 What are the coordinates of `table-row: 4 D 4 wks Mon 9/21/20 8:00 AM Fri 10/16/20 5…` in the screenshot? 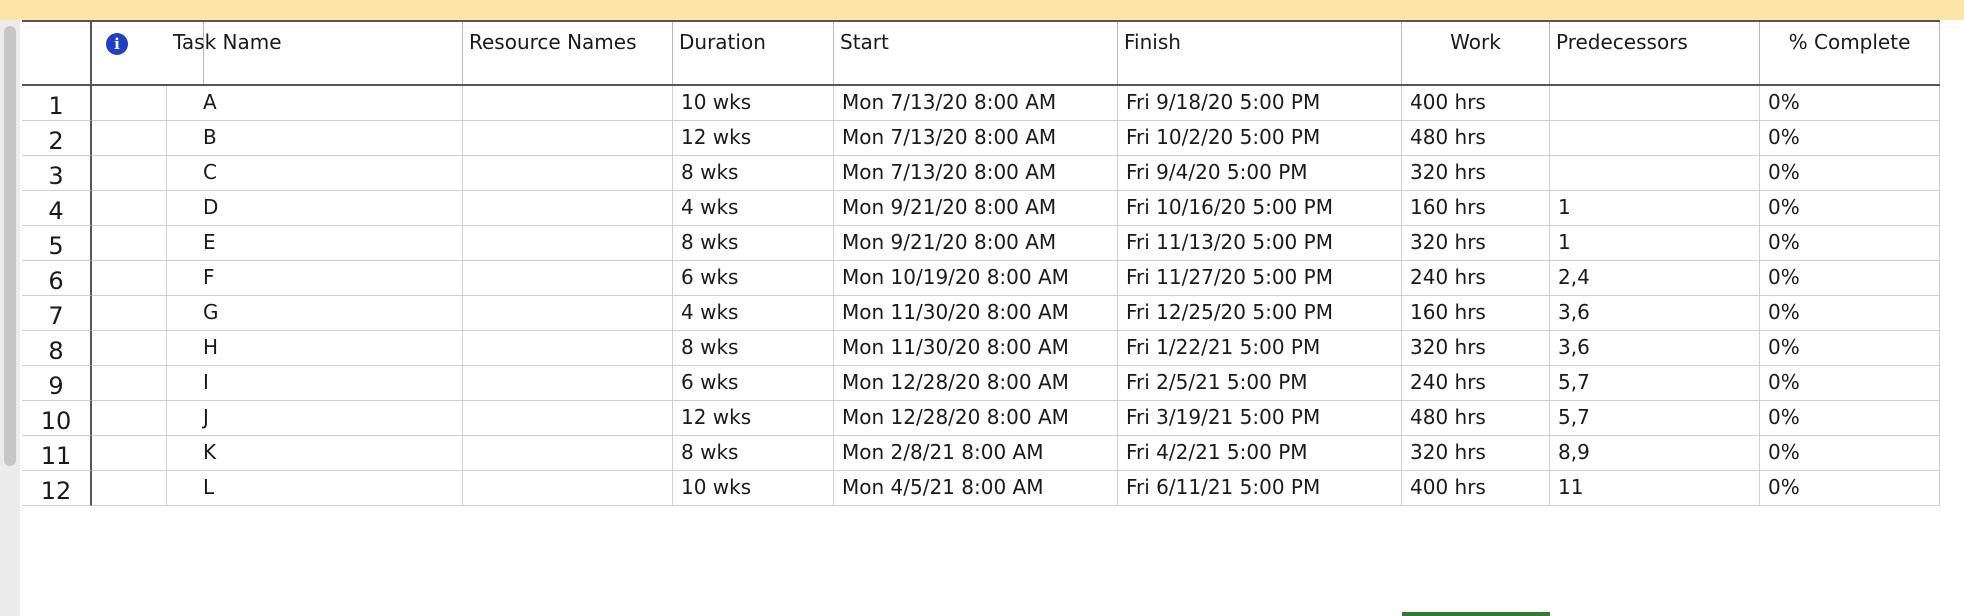 It's located at (981, 208).